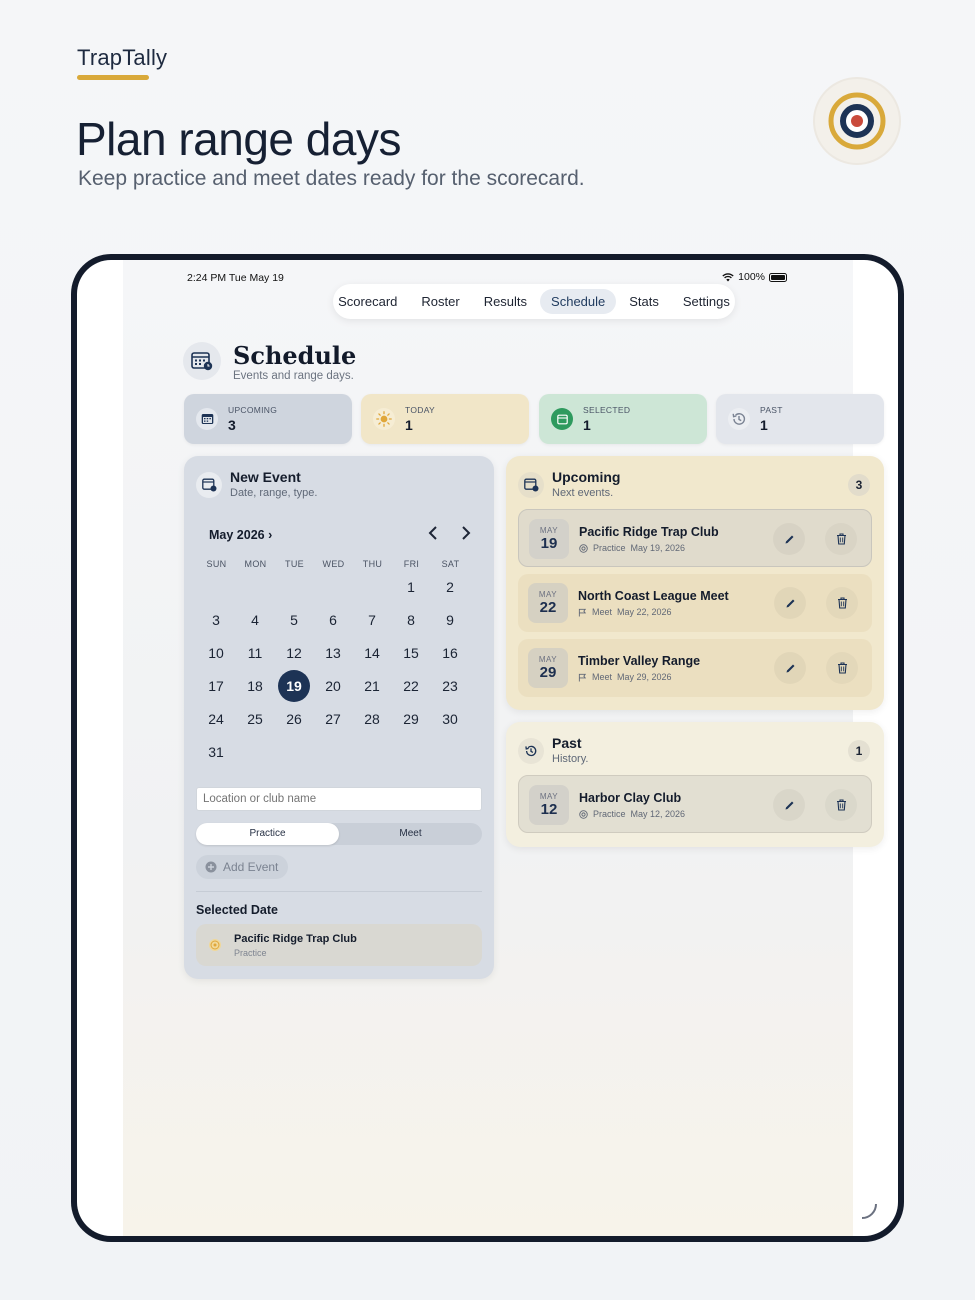  What do you see at coordinates (445, 419) in the screenshot?
I see `stat-today: TODAY 1` at bounding box center [445, 419].